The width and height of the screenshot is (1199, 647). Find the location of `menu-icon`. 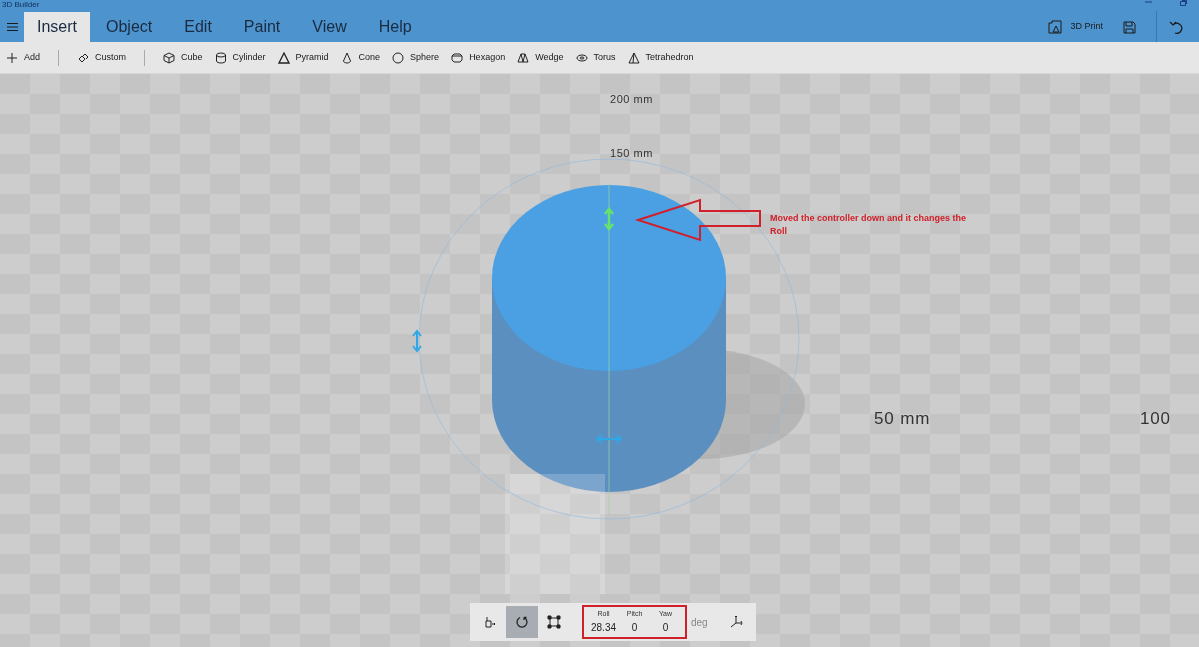

menu-icon is located at coordinates (12, 27).